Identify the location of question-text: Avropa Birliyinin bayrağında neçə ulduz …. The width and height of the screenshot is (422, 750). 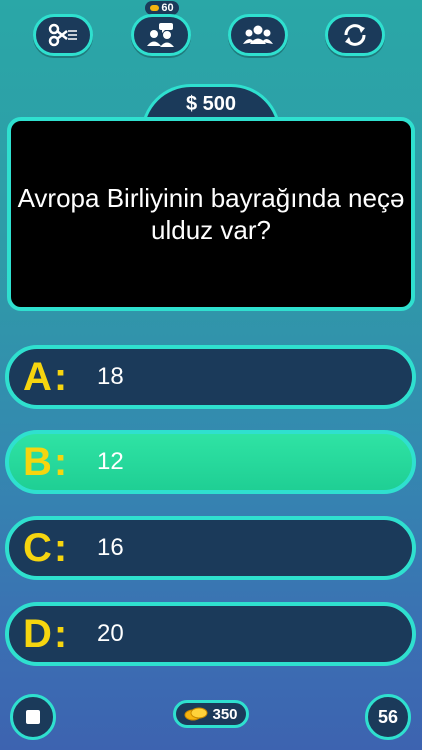
(211, 214).